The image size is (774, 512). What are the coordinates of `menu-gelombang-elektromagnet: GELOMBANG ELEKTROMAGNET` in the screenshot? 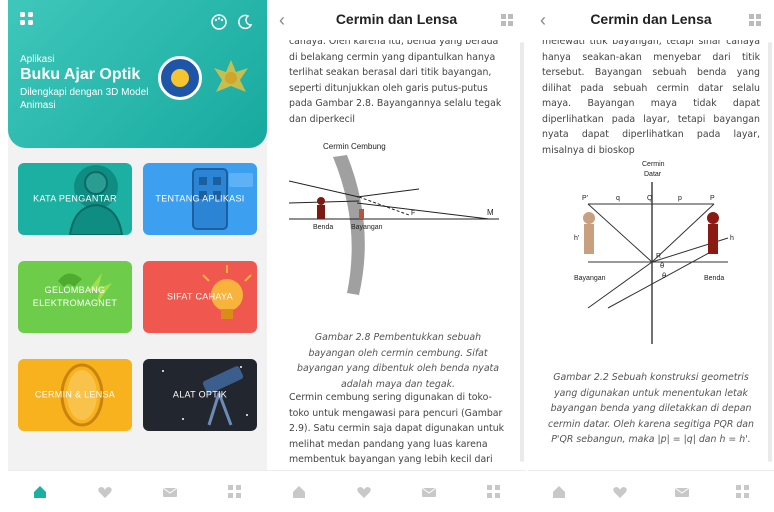 It's located at (75, 297).